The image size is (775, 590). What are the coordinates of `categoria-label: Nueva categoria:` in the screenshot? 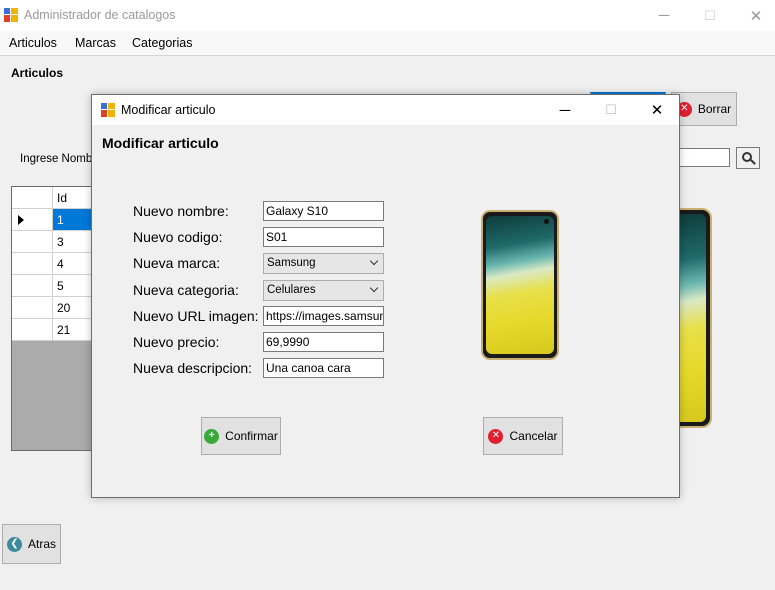 It's located at (186, 290).